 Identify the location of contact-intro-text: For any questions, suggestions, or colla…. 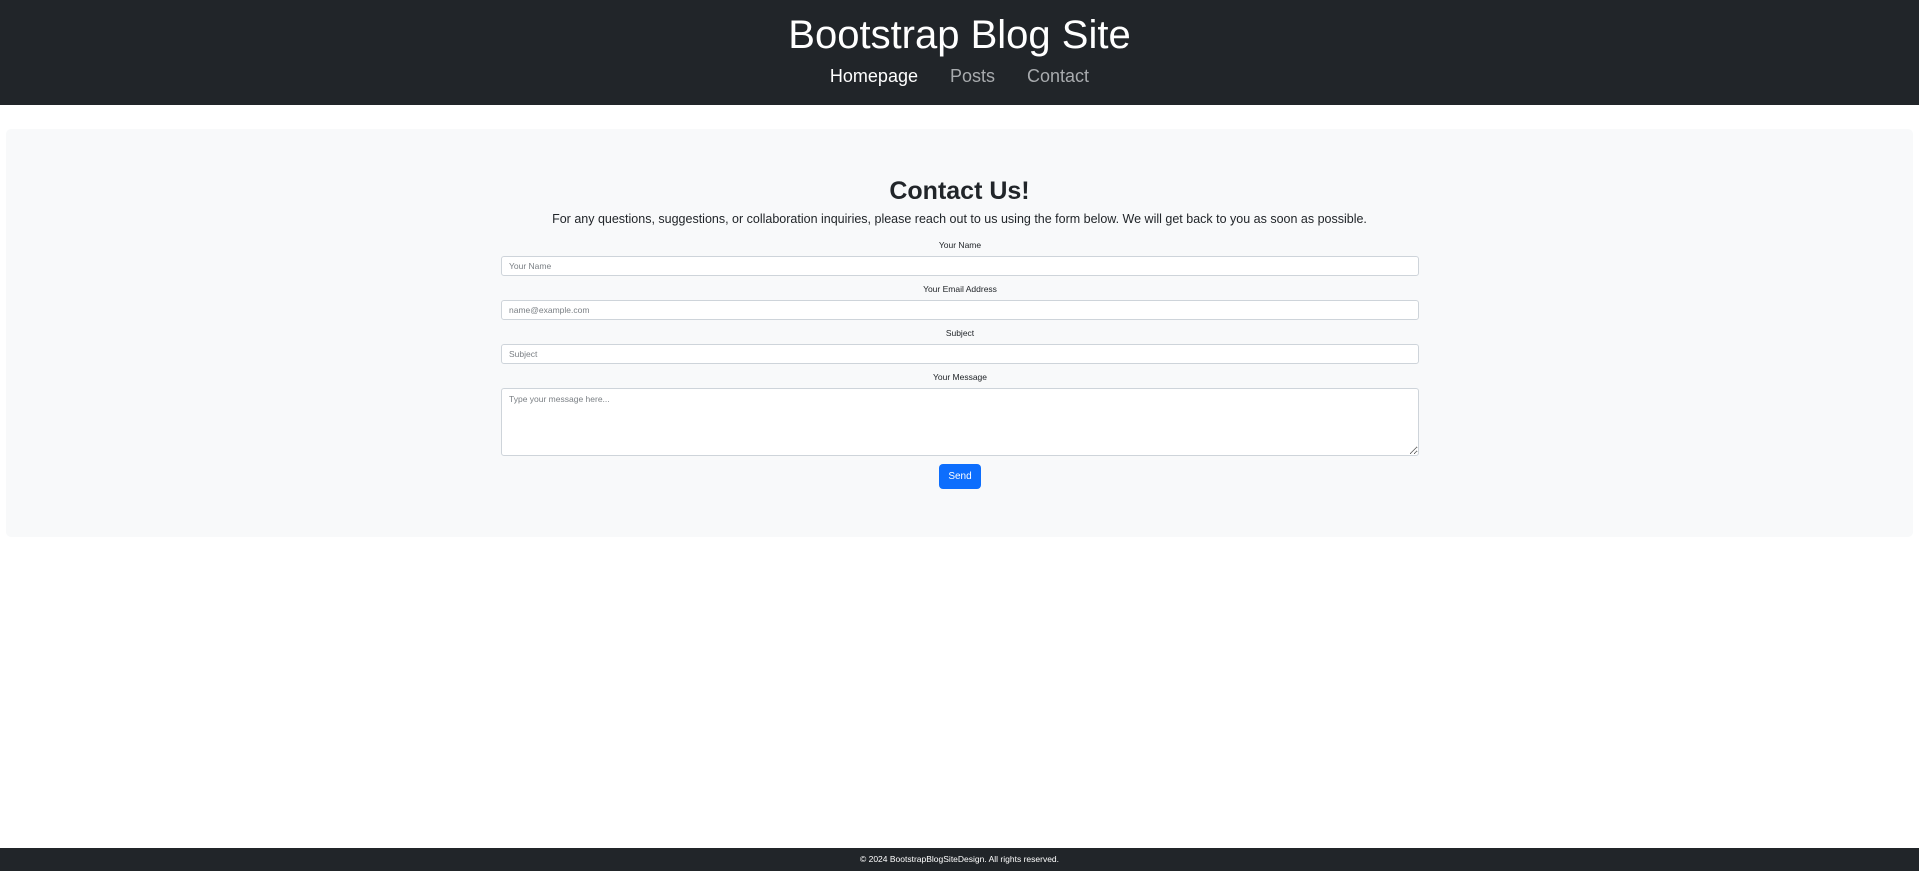
(959, 219).